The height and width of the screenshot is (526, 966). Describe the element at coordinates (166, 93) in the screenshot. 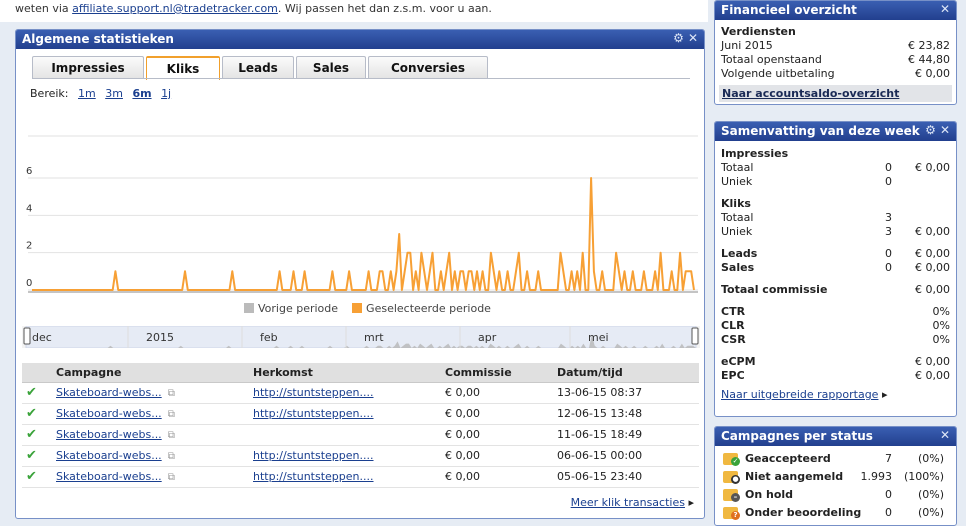

I see `range-1j: 1j` at that location.